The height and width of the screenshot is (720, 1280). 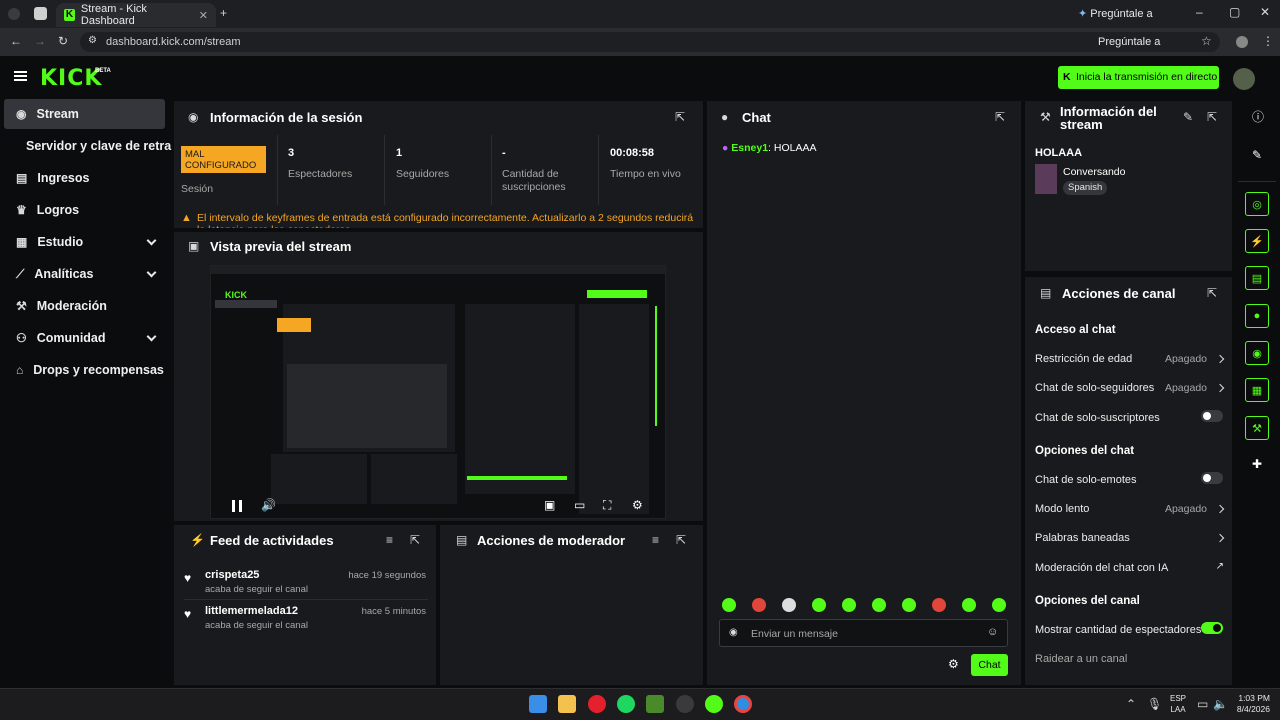 I want to click on minimize-icon: –, so click(x=1199, y=12).